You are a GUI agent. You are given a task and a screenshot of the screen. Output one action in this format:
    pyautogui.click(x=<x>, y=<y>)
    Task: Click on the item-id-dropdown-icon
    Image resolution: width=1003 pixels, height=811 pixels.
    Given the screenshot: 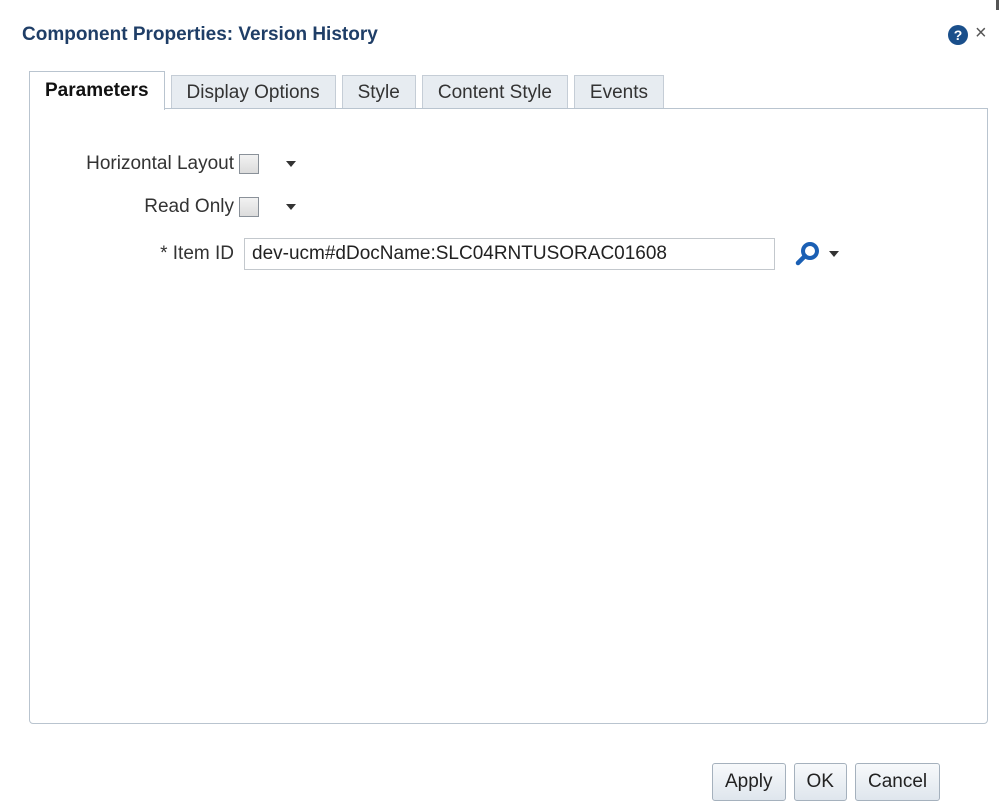 What is the action you would take?
    pyautogui.click(x=834, y=254)
    